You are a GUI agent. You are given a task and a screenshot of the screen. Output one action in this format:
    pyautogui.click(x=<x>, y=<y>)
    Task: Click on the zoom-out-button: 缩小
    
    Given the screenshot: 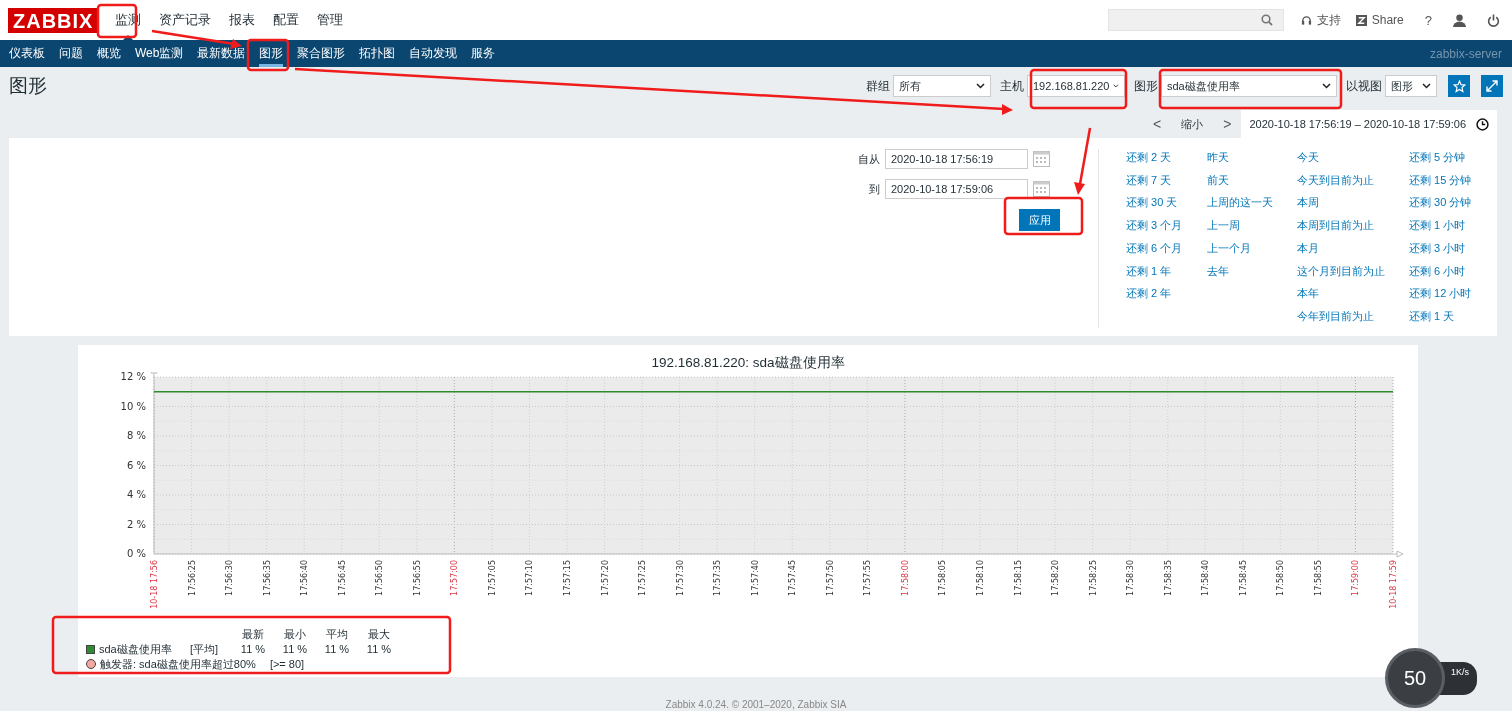 What is the action you would take?
    pyautogui.click(x=1192, y=124)
    